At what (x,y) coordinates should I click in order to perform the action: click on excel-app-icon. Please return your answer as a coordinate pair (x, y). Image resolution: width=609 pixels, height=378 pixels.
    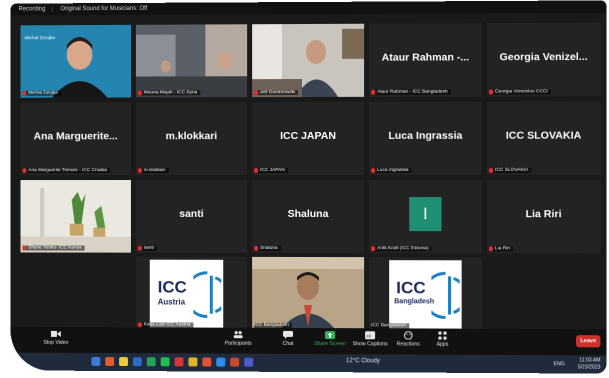
    Looking at the image, I should click on (151, 362).